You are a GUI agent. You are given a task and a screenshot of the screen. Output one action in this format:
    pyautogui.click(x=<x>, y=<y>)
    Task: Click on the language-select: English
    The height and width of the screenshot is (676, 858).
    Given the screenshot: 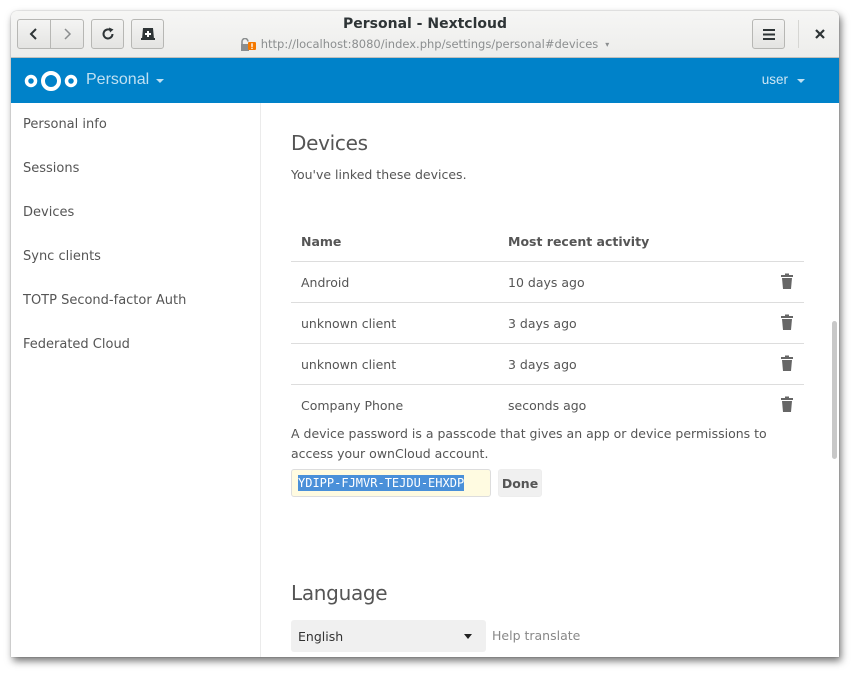 What is the action you would take?
    pyautogui.click(x=388, y=636)
    